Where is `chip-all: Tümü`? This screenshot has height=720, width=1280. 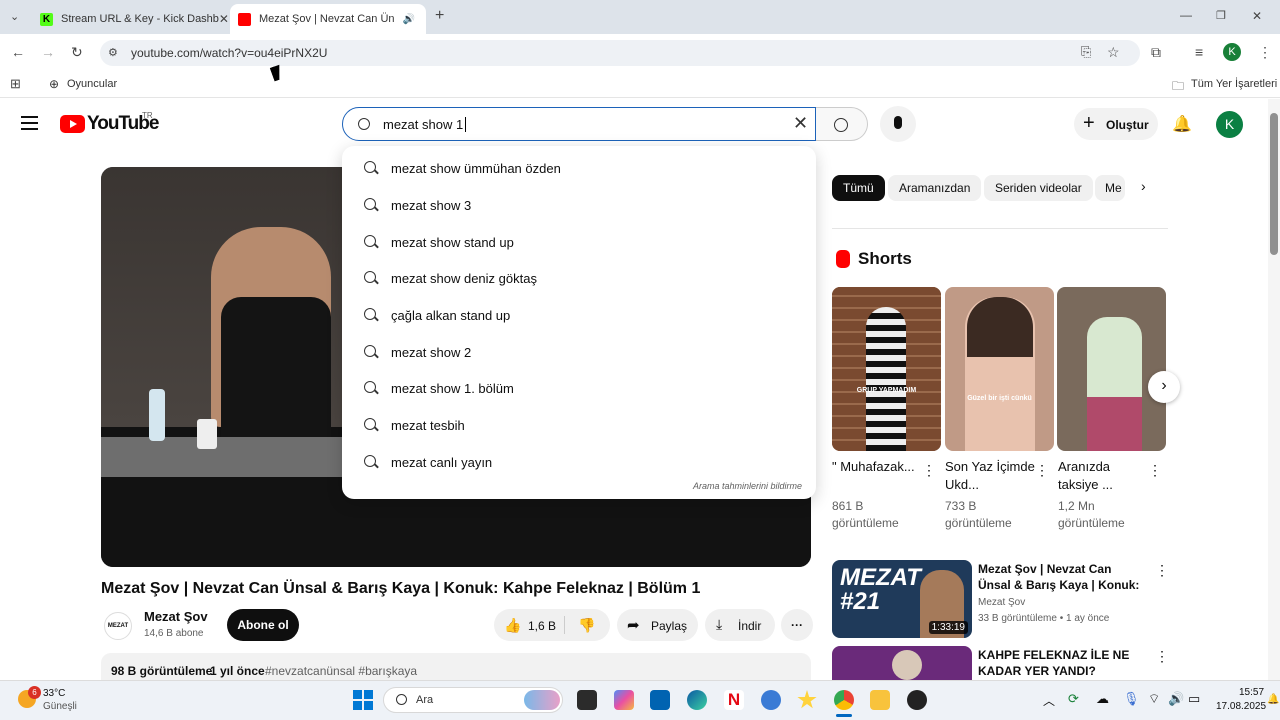
chip-all: Tümü is located at coordinates (858, 188).